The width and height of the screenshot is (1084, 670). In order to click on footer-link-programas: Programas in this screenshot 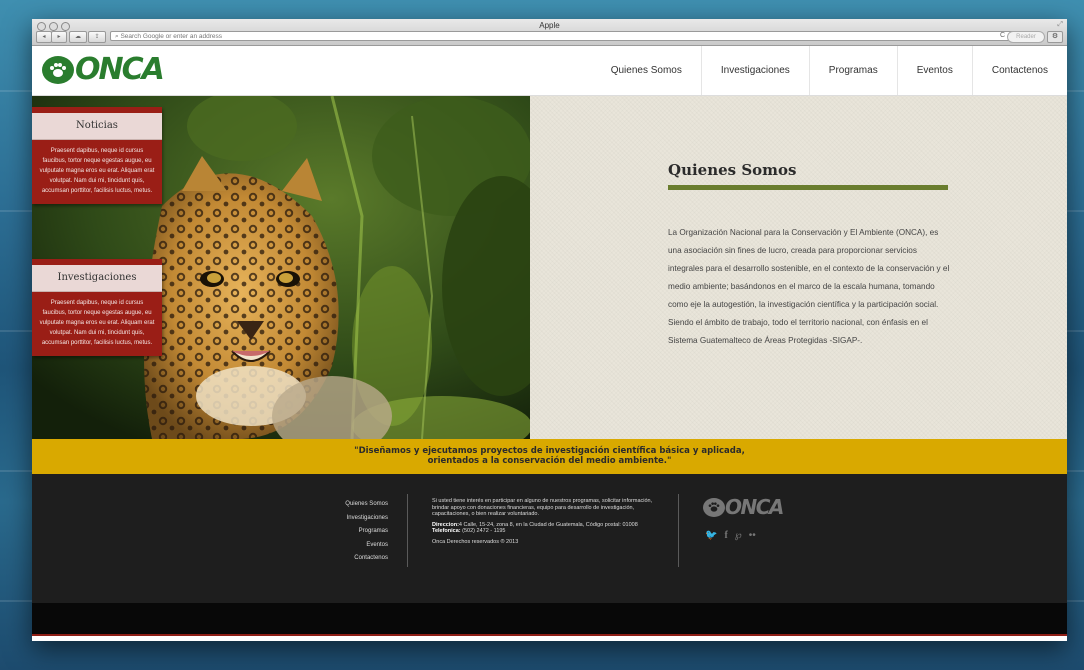, I will do `click(355, 532)`.